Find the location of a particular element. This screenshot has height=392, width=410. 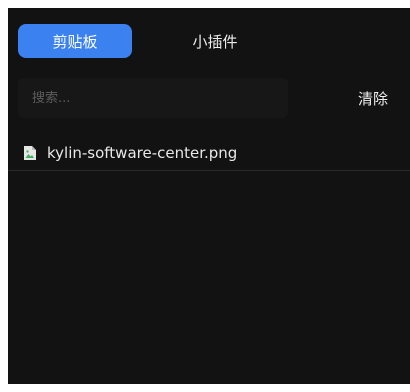

clipboard-list: kylin-software-center.png is located at coordinates (209, 153).